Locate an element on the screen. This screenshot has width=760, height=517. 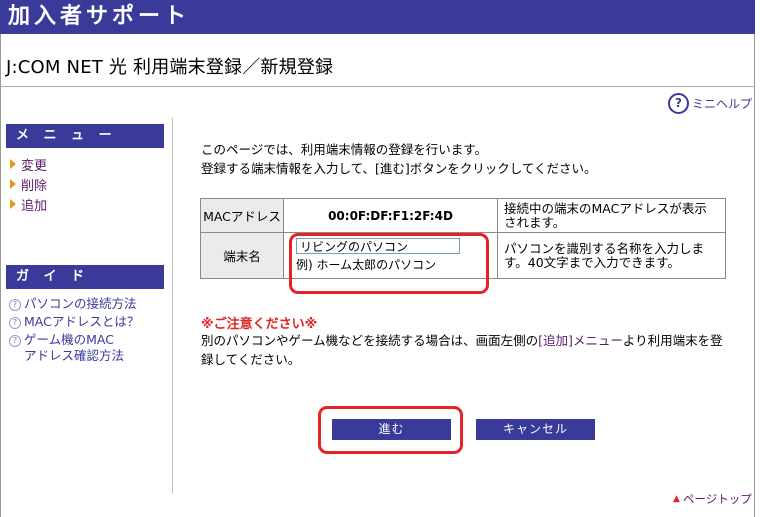
device-name-label: 端末名 is located at coordinates (242, 255).